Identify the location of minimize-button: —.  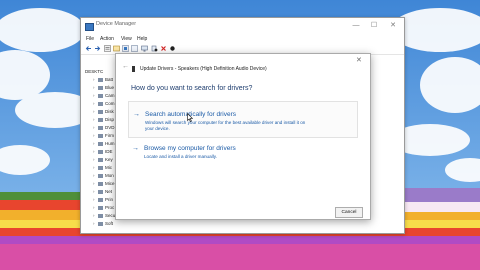
(356, 26).